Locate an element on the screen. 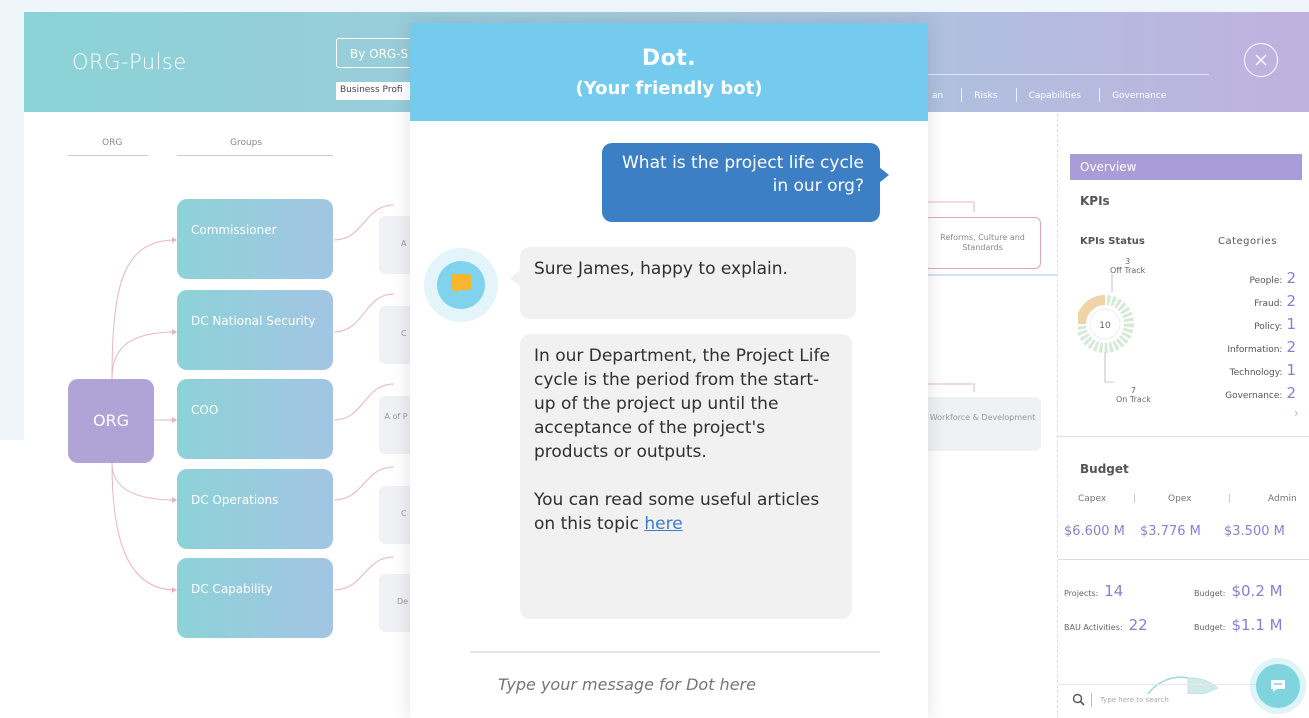 This screenshot has width=1309, height=718. category-name: Policy: is located at coordinates (1268, 327).